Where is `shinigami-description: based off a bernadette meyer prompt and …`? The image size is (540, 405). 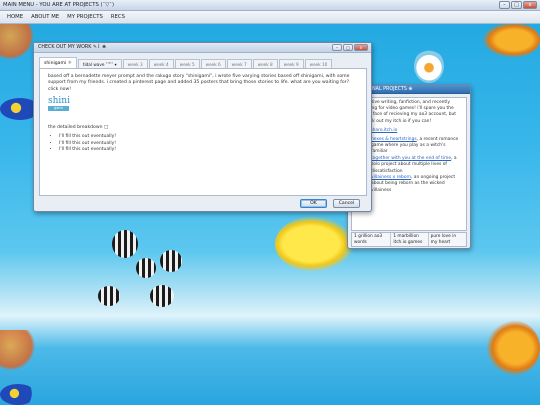
shinigami-description: based off a bernadette meyer prompt and … is located at coordinates (199, 83).